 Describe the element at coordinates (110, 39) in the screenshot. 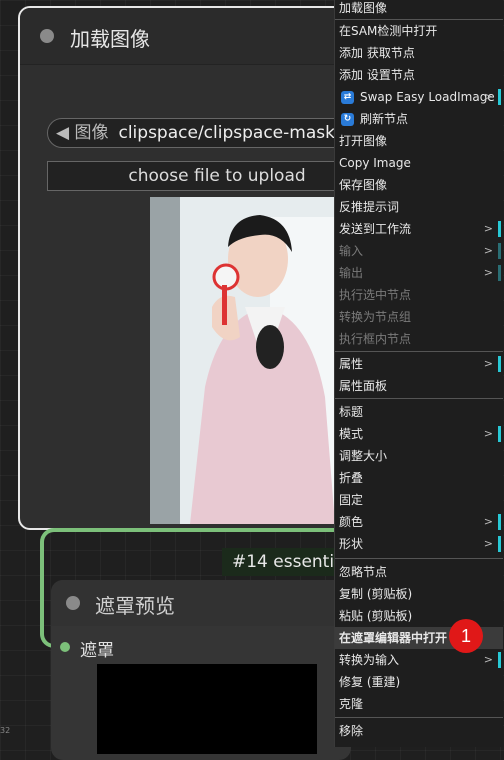

I see `node-title: 加载图像` at that location.